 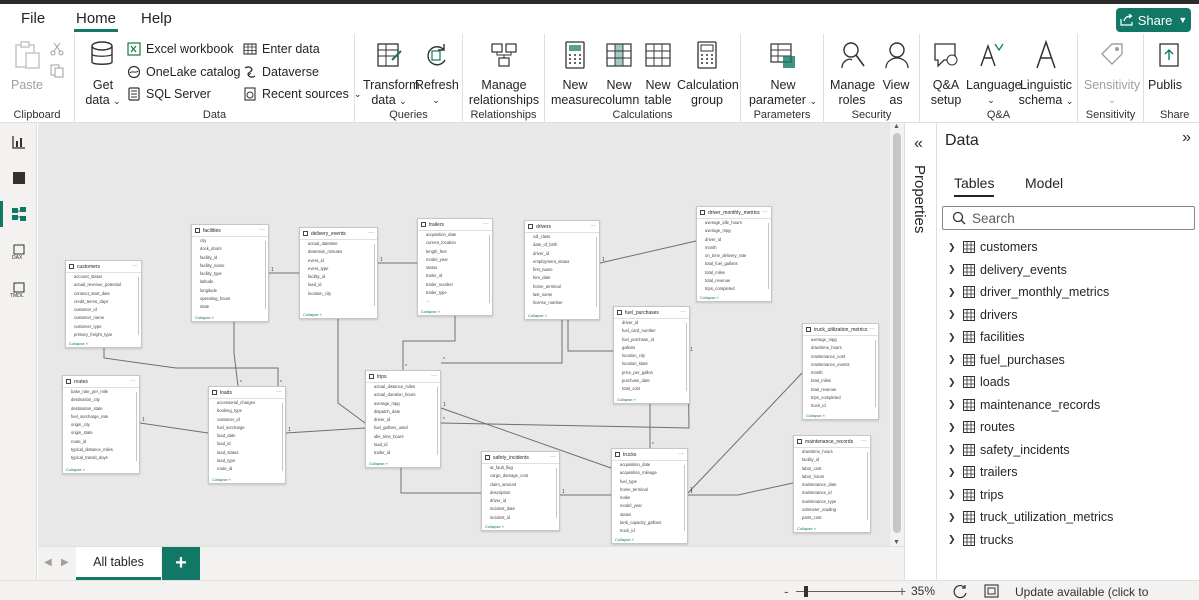 What do you see at coordinates (338, 234) in the screenshot?
I see `table-card-header: delivery_events ···` at bounding box center [338, 234].